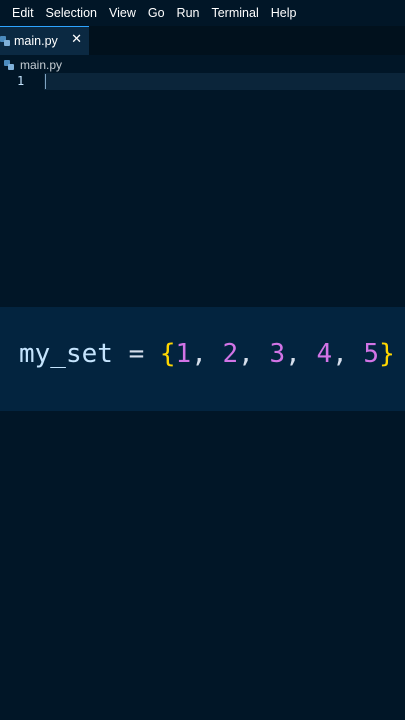  I want to click on code-operator: =, so click(136, 354).